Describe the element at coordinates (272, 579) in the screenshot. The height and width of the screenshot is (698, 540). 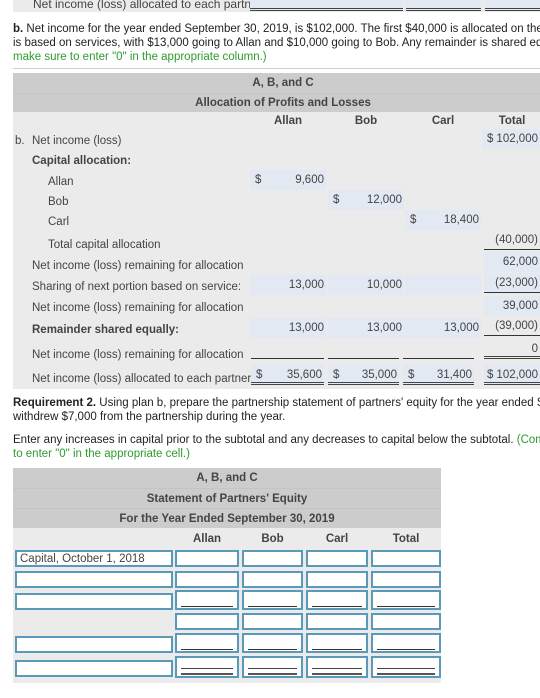
I see `stmt-row2-bob-input` at that location.